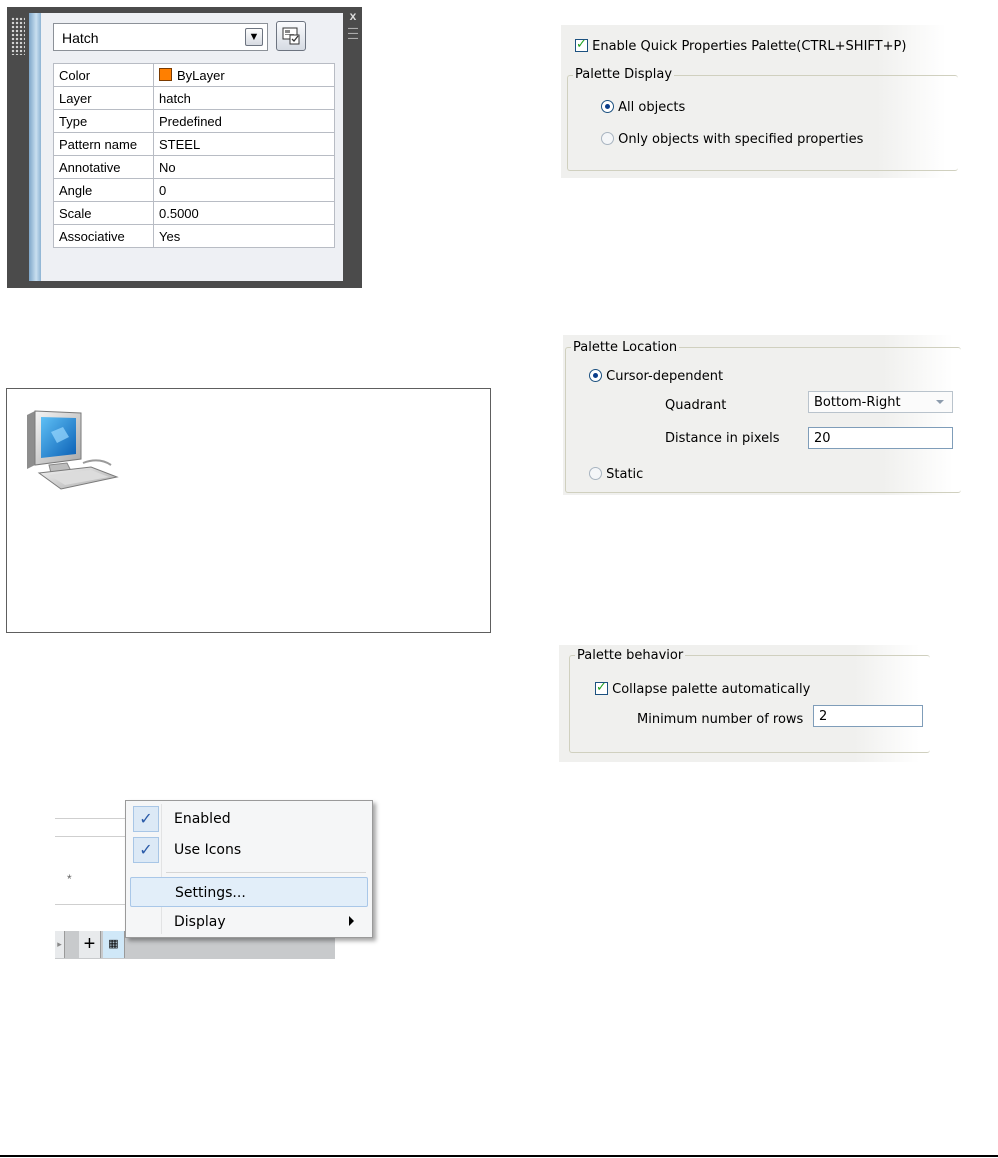  Describe the element at coordinates (665, 376) in the screenshot. I see `radio-label: Cursor-dependent` at that location.